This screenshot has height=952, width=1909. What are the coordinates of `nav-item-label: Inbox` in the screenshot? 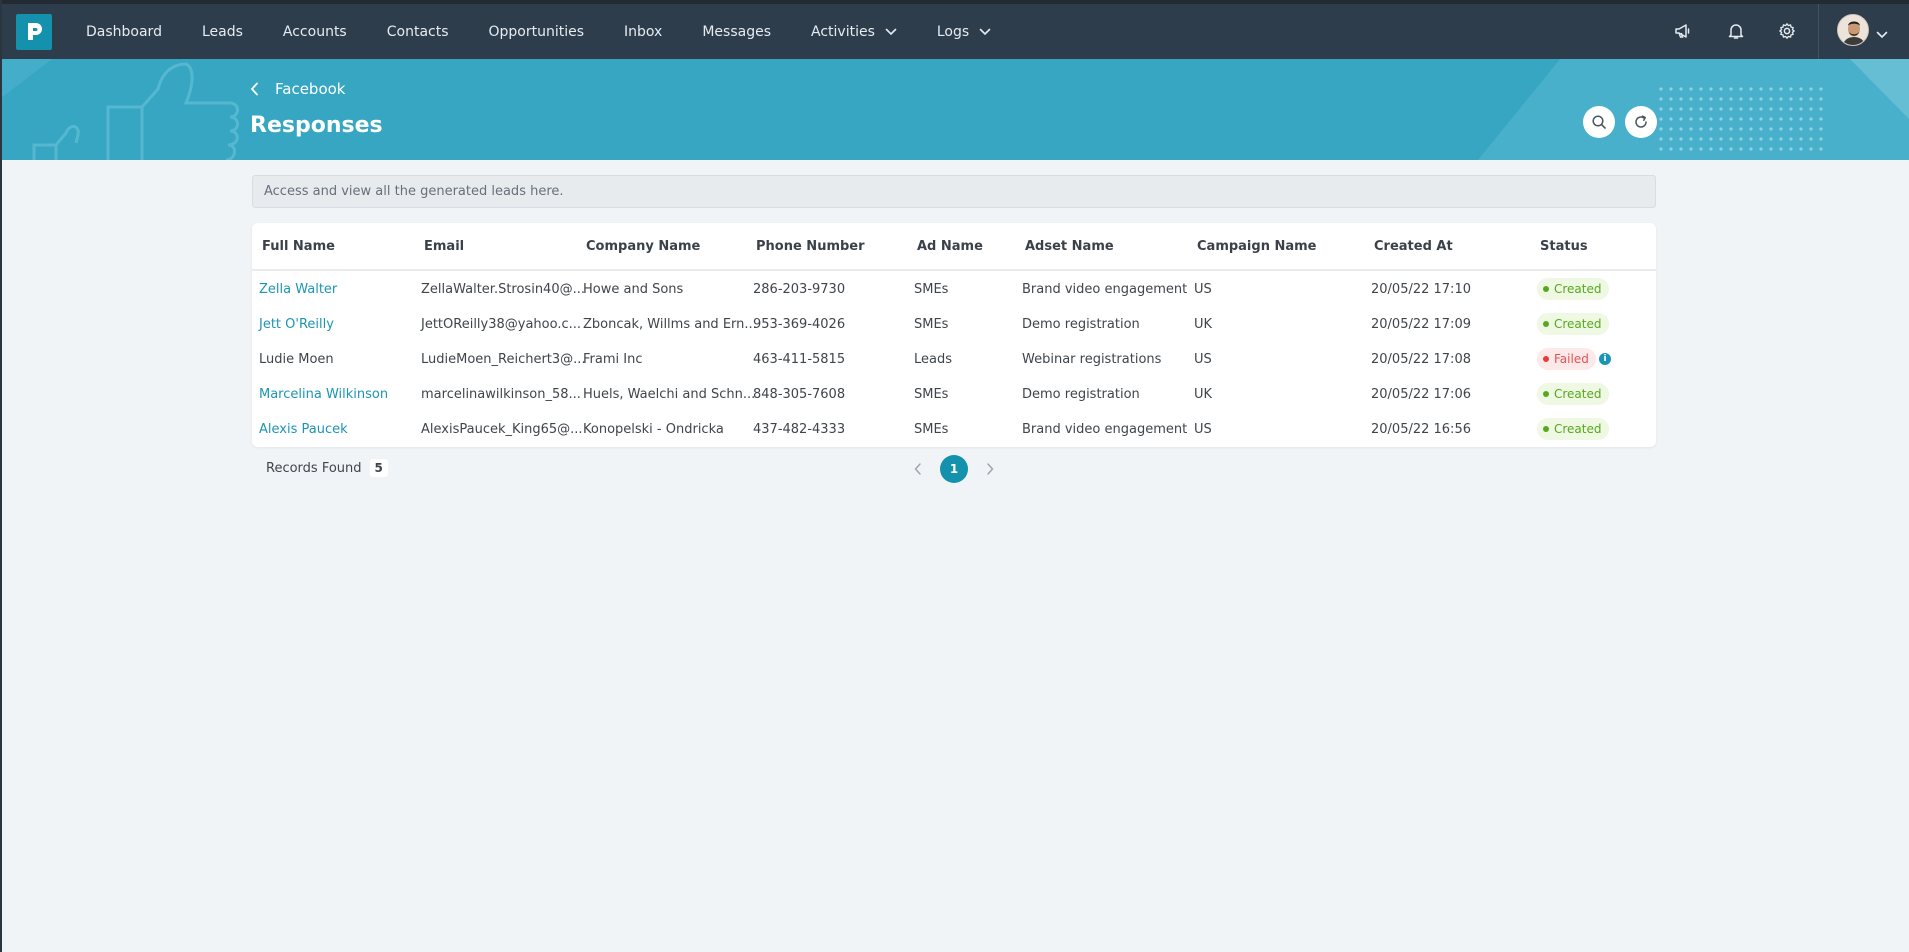 It's located at (643, 31).